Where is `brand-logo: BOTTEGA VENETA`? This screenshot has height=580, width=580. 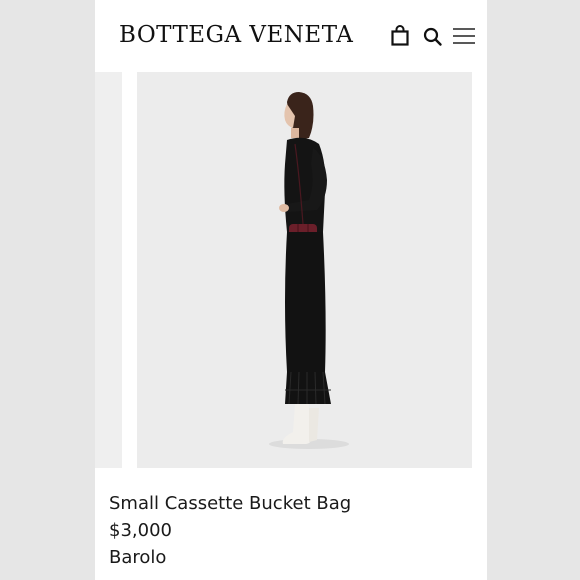
brand-logo: BOTTEGA VENETA is located at coordinates (236, 35).